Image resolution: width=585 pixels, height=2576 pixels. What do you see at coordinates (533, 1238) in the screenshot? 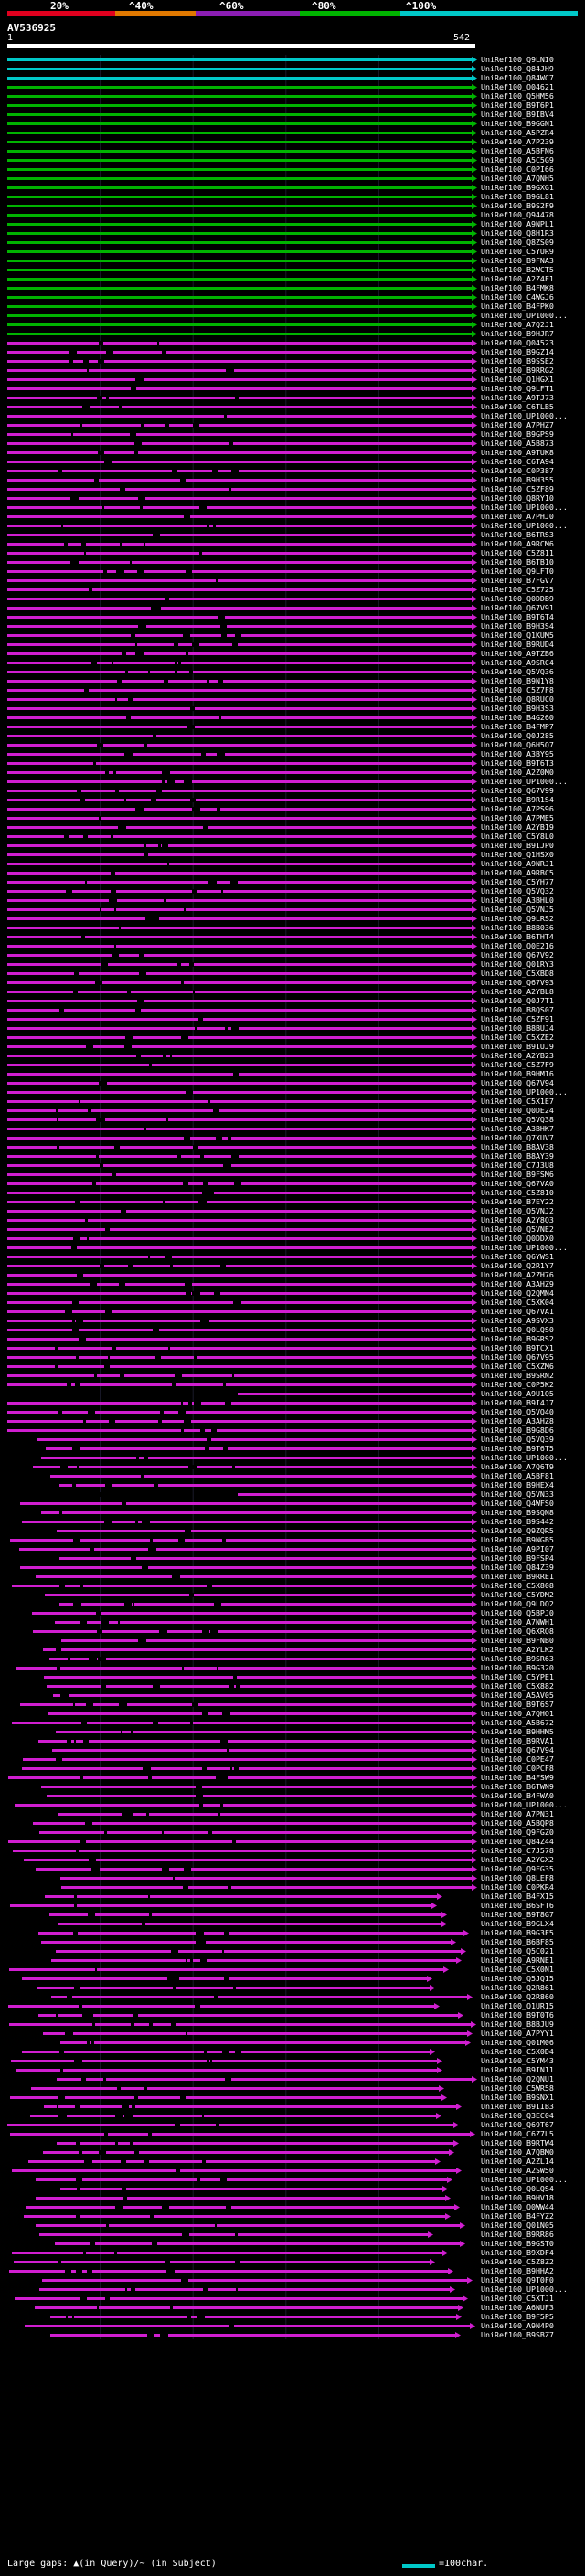
I see `hit-label: UniRef100_Q0DDX0` at bounding box center [533, 1238].